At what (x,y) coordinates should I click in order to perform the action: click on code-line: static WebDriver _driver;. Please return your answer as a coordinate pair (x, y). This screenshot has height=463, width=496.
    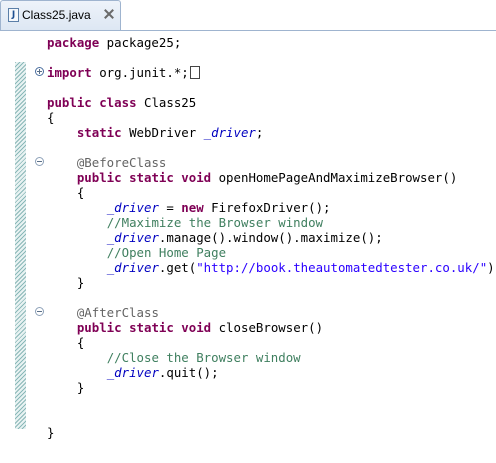
    Looking at the image, I should click on (155, 132).